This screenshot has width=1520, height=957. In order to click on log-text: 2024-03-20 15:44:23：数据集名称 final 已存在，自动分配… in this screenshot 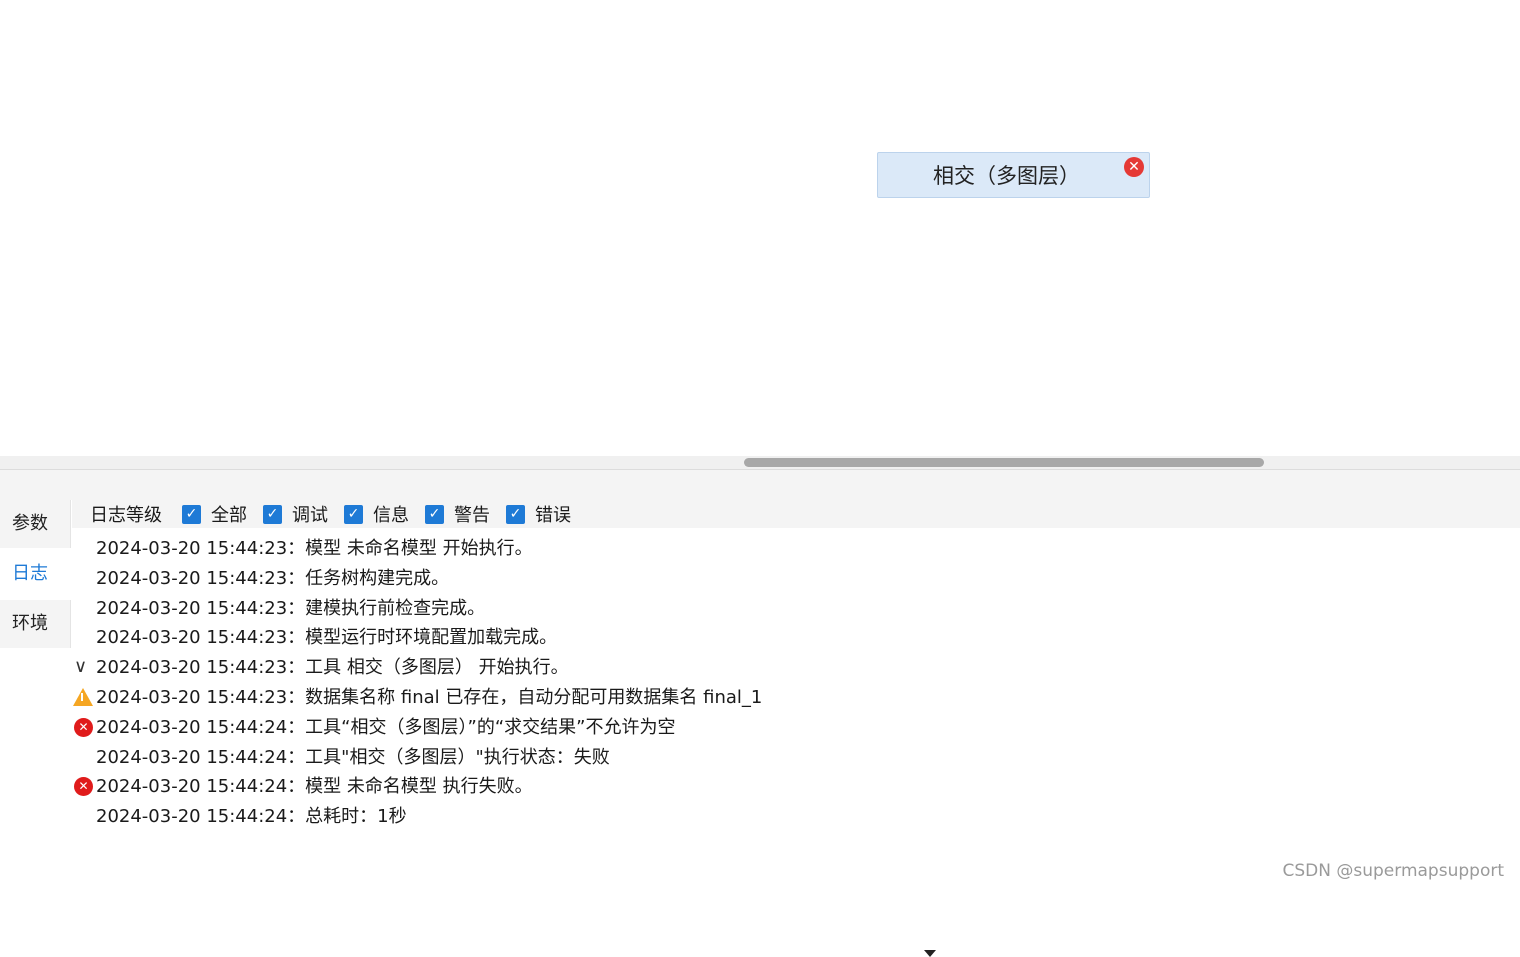, I will do `click(429, 697)`.